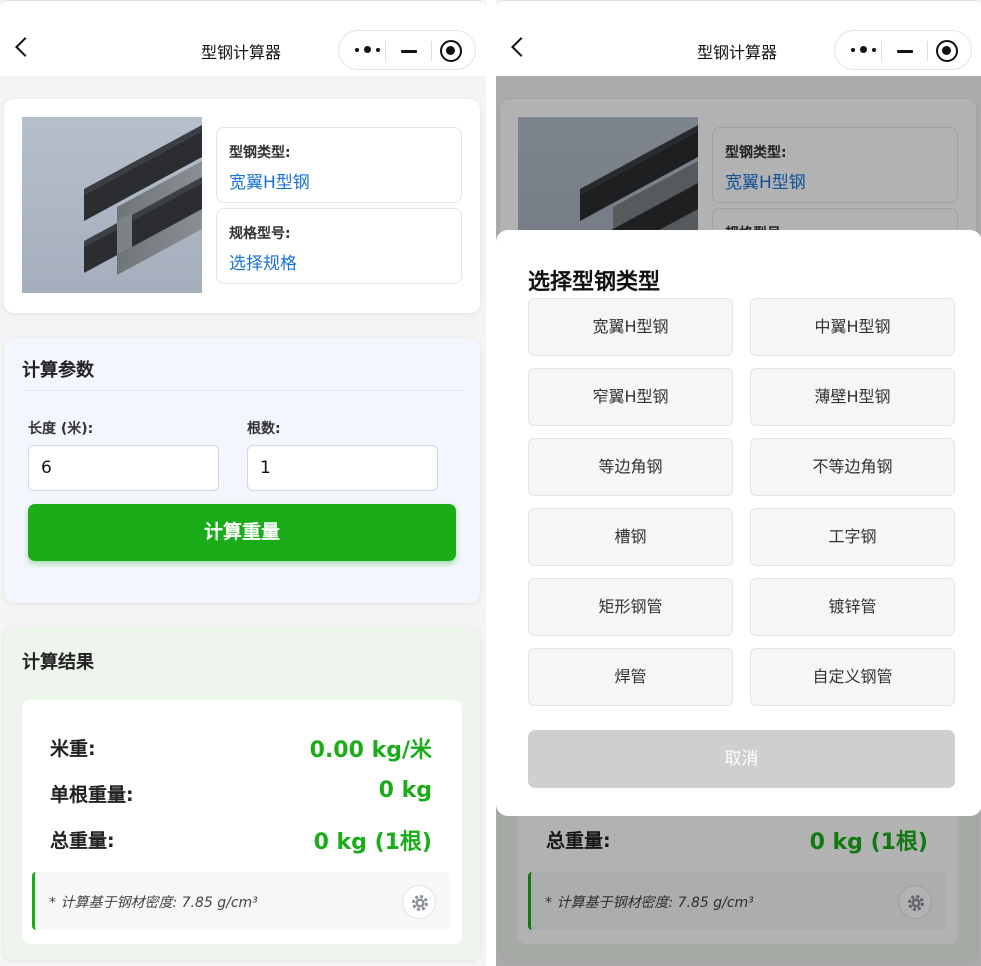 The width and height of the screenshot is (981, 966). What do you see at coordinates (852, 397) in the screenshot?
I see `option-button: 薄壁H型钢` at bounding box center [852, 397].